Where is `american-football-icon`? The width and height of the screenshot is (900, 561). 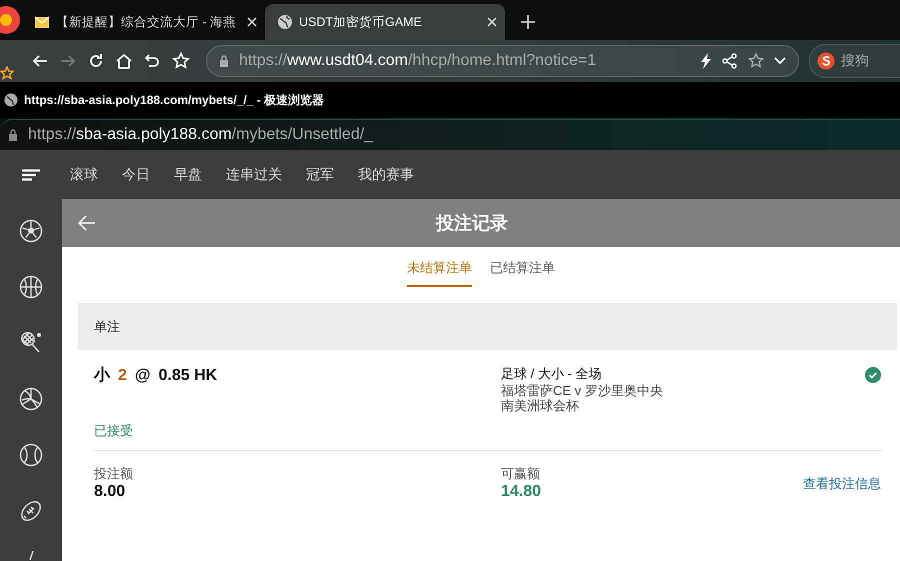 american-football-icon is located at coordinates (31, 511).